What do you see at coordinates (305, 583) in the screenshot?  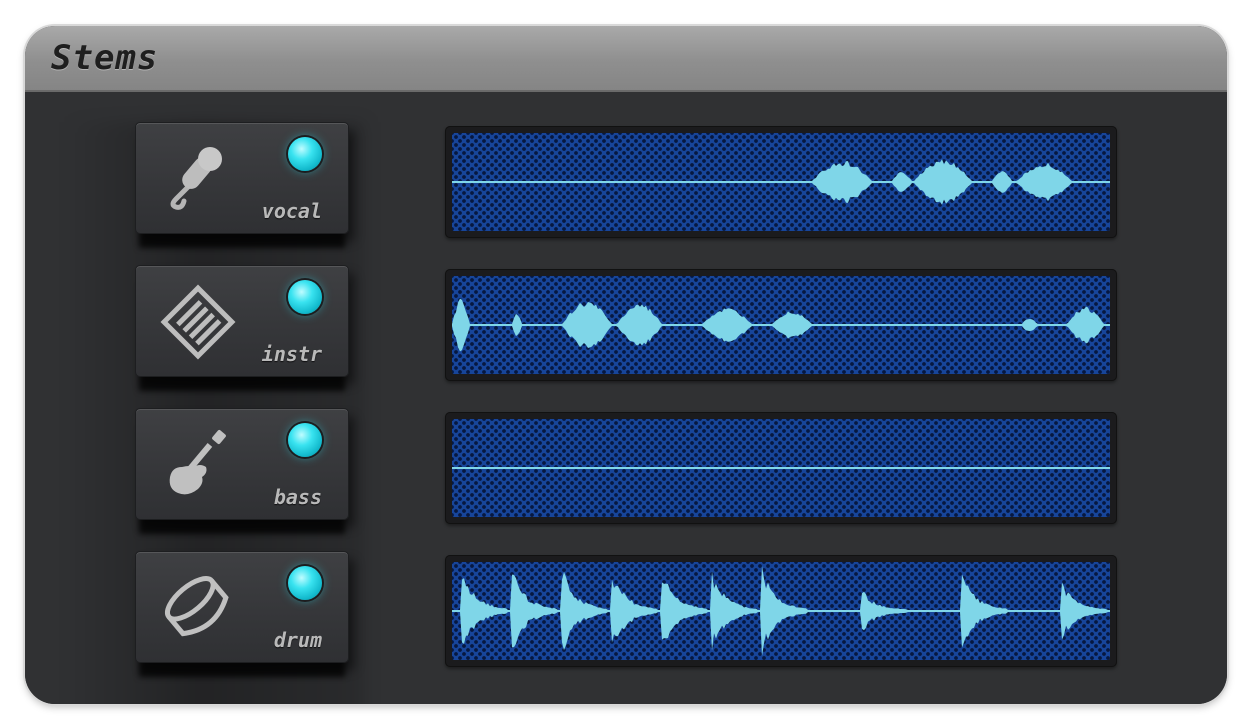 I see `stem-led-drum` at bounding box center [305, 583].